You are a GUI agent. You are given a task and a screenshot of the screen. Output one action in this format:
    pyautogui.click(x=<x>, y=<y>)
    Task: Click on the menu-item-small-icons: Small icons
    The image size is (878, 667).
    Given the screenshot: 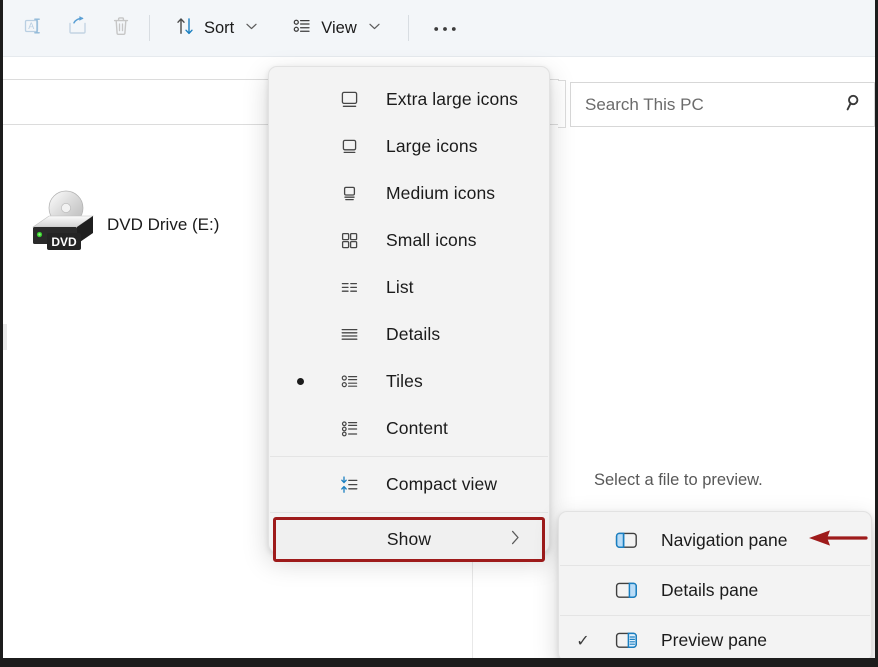 What is the action you would take?
    pyautogui.click(x=409, y=240)
    